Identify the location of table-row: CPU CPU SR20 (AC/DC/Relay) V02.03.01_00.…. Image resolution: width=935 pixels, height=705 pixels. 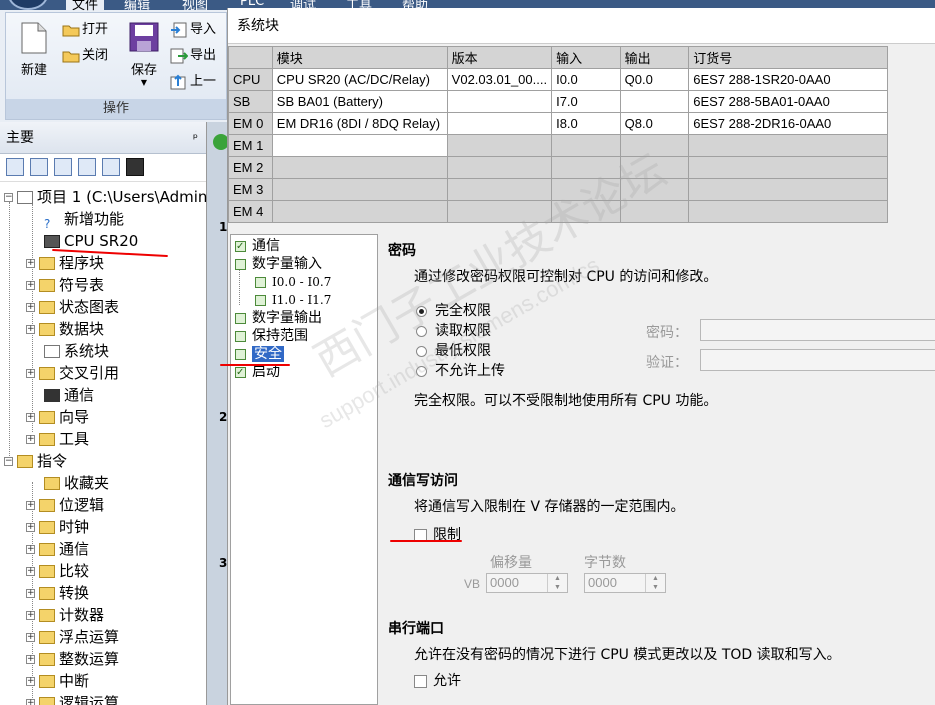
(558, 79).